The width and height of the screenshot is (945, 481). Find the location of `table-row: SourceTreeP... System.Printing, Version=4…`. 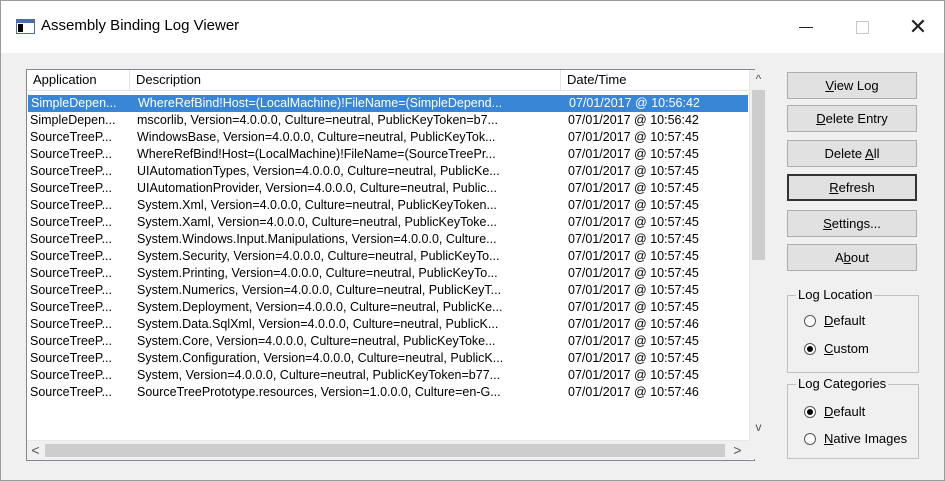

table-row: SourceTreeP... System.Printing, Version=4… is located at coordinates (388, 273).